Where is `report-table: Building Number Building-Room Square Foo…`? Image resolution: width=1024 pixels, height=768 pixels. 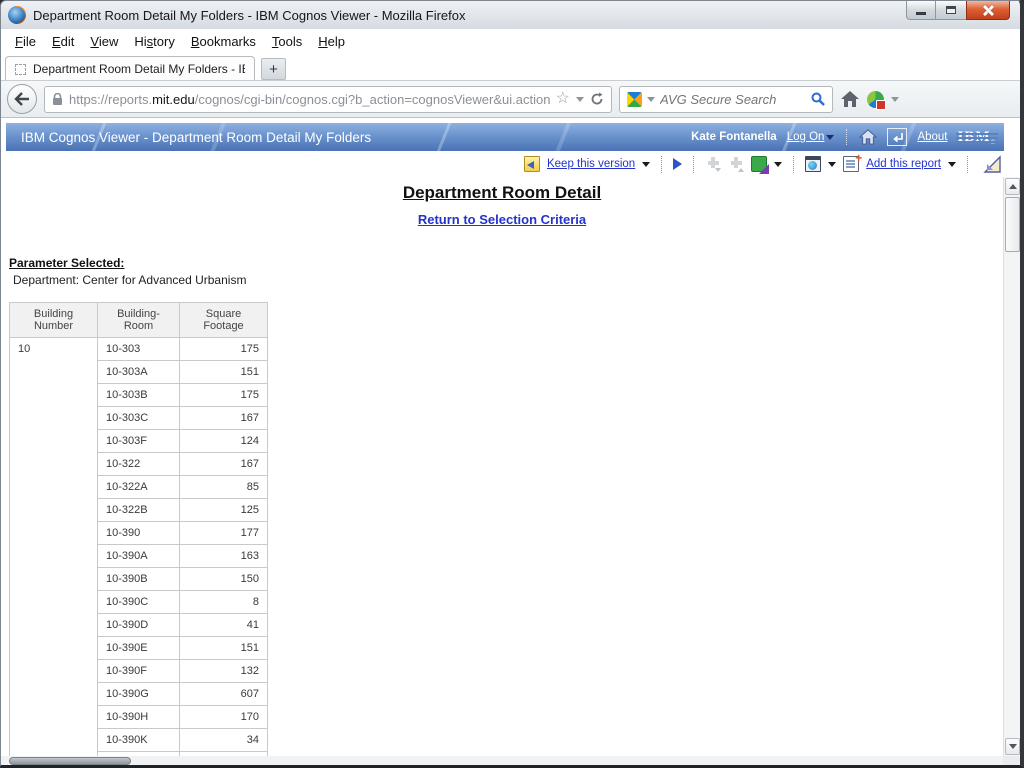
report-table: Building Number Building-Room Square Foo… is located at coordinates (138, 529).